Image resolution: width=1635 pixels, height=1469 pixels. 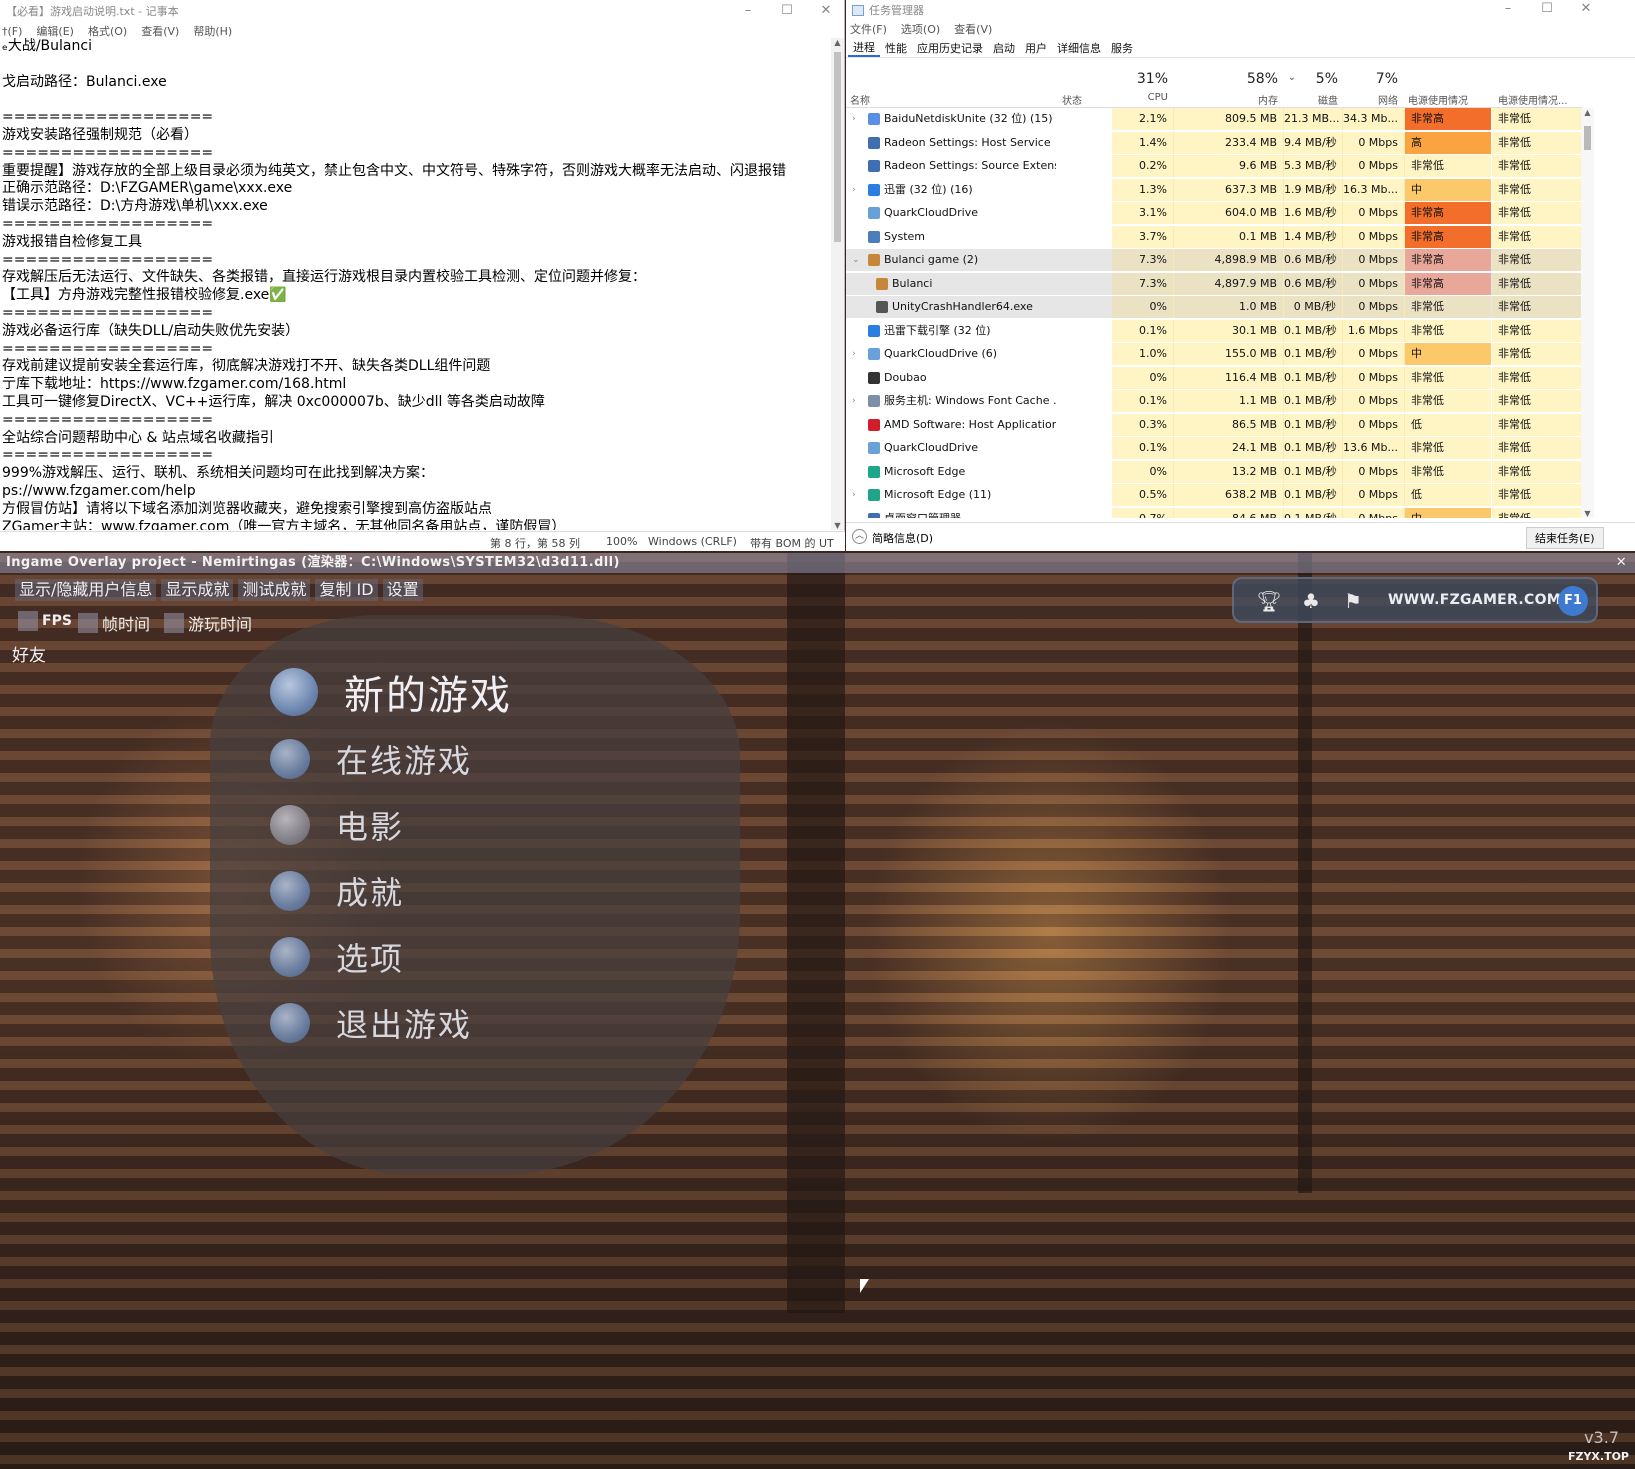 What do you see at coordinates (346, 590) in the screenshot?
I see `copy-id-button: 复制 ID` at bounding box center [346, 590].